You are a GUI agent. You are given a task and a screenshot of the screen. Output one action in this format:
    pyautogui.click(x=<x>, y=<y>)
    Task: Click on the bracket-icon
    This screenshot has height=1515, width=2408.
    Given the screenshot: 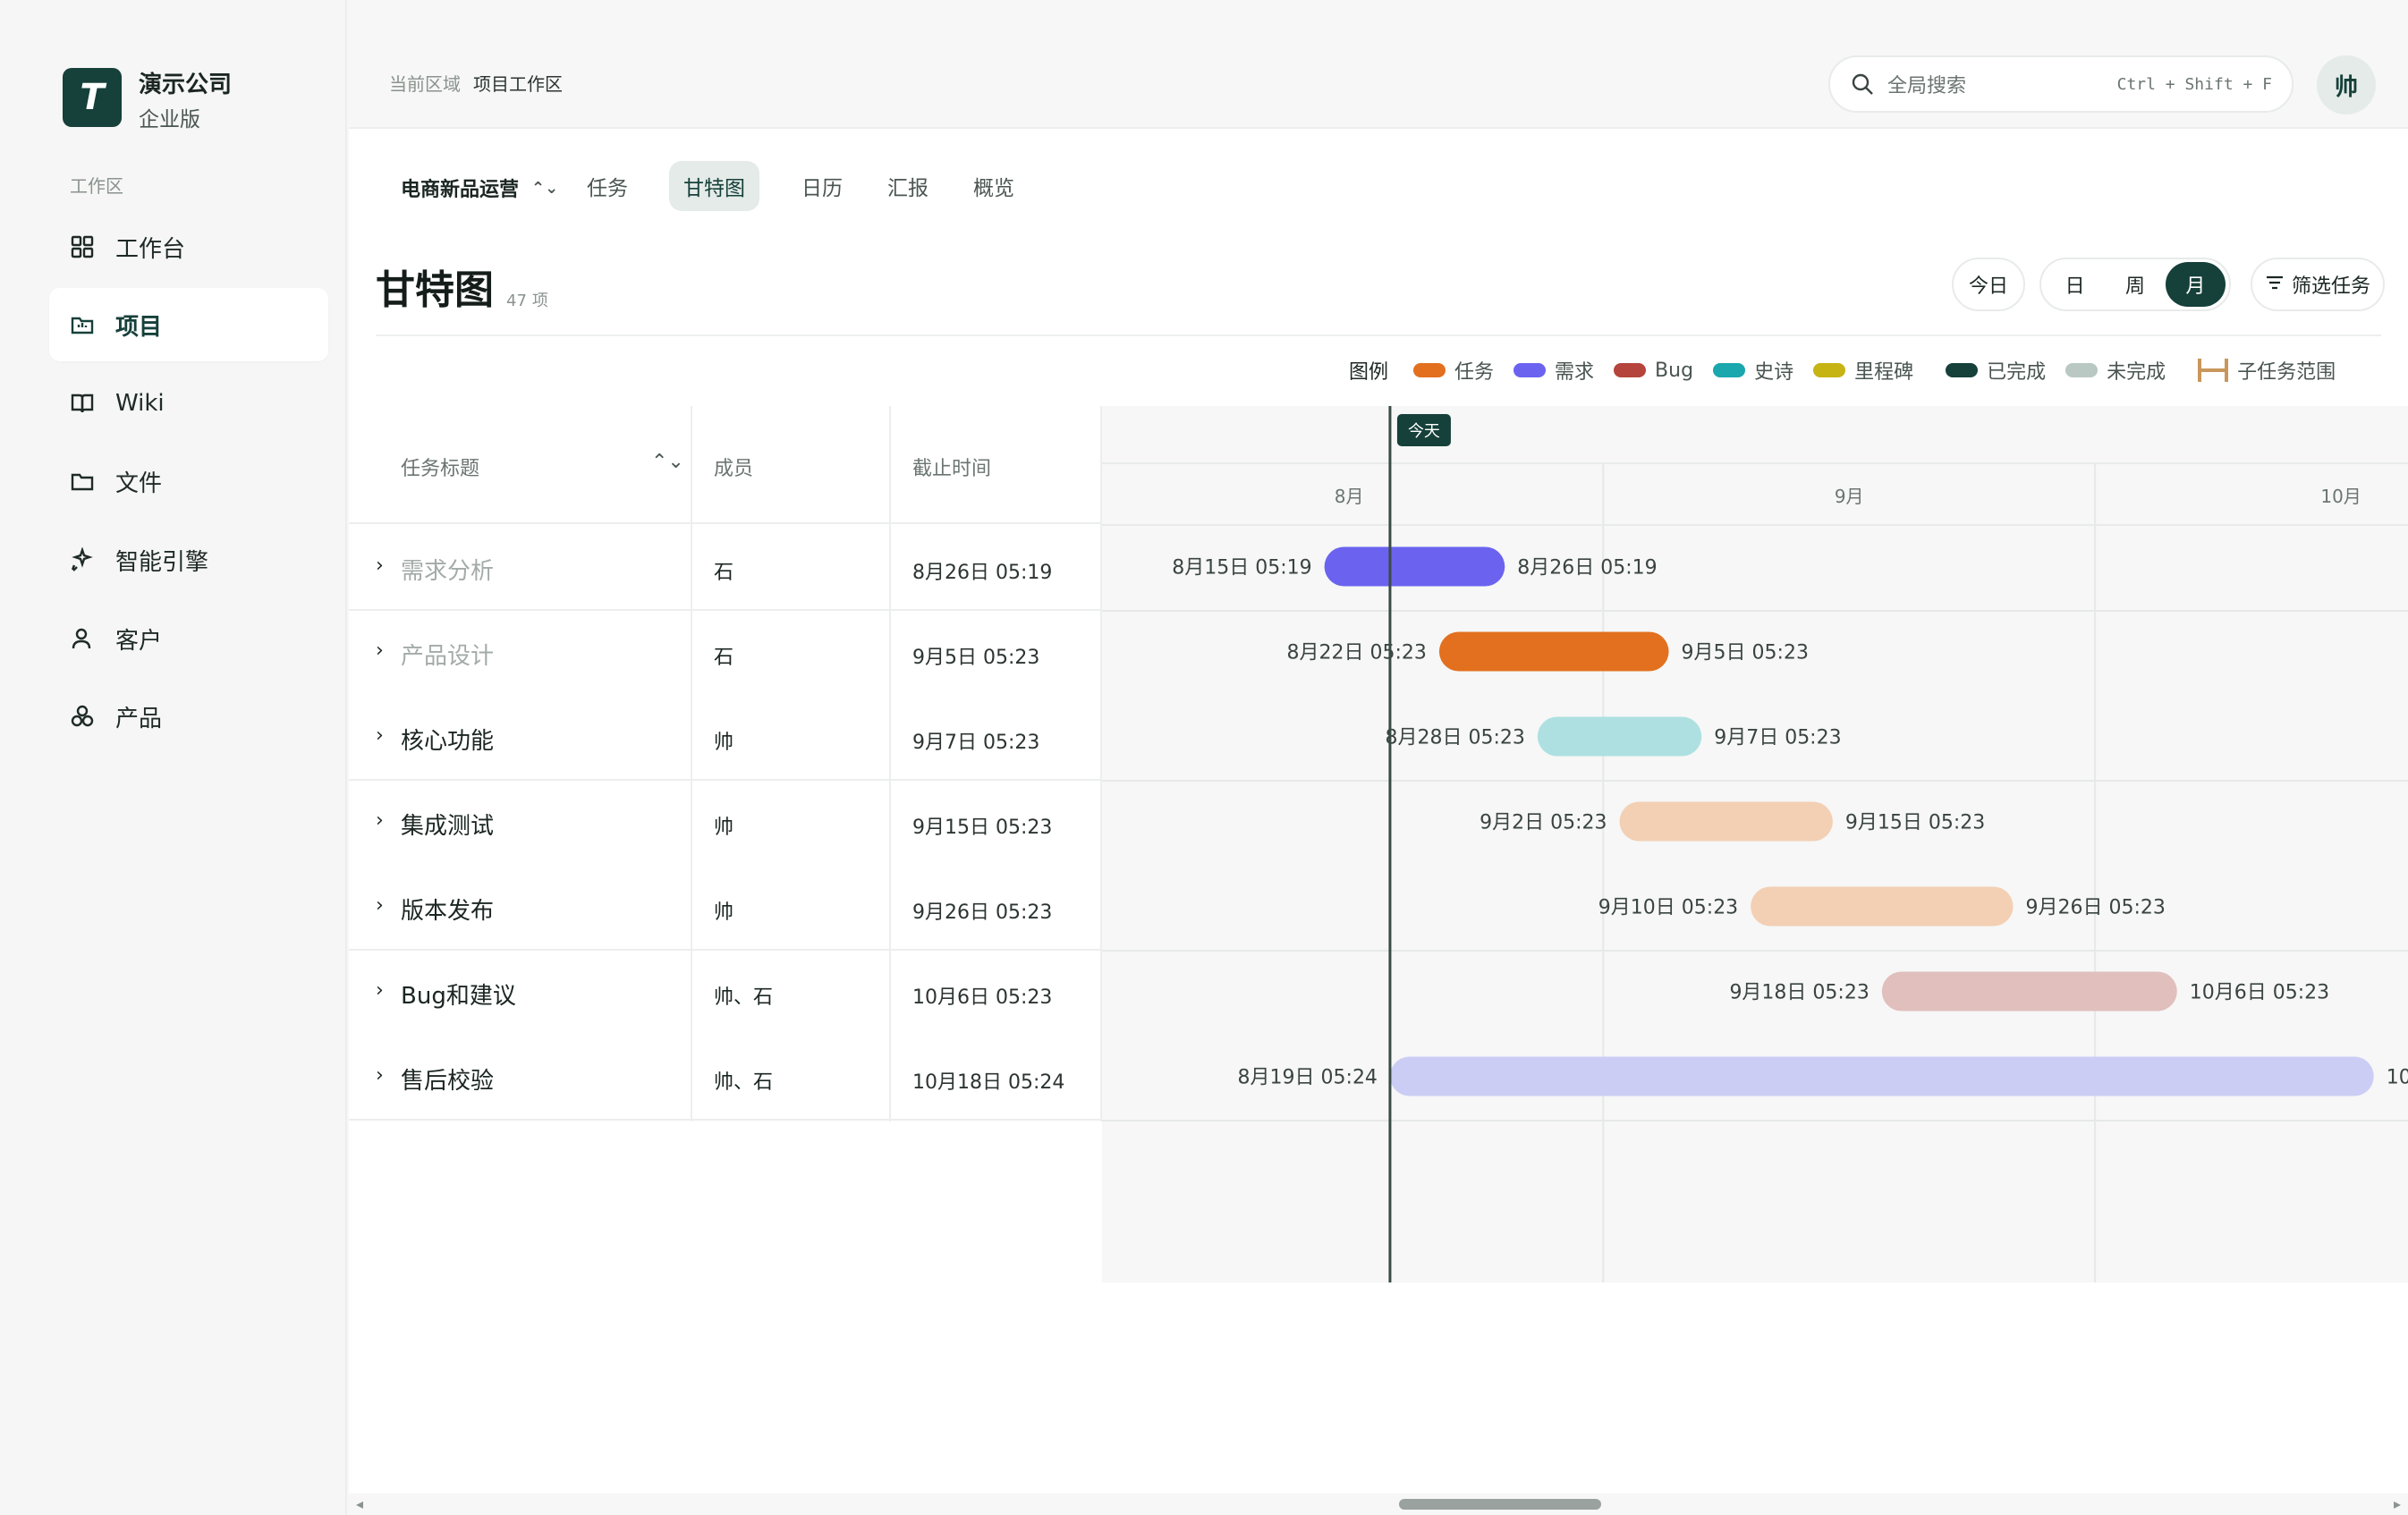 What is the action you would take?
    pyautogui.click(x=2214, y=371)
    